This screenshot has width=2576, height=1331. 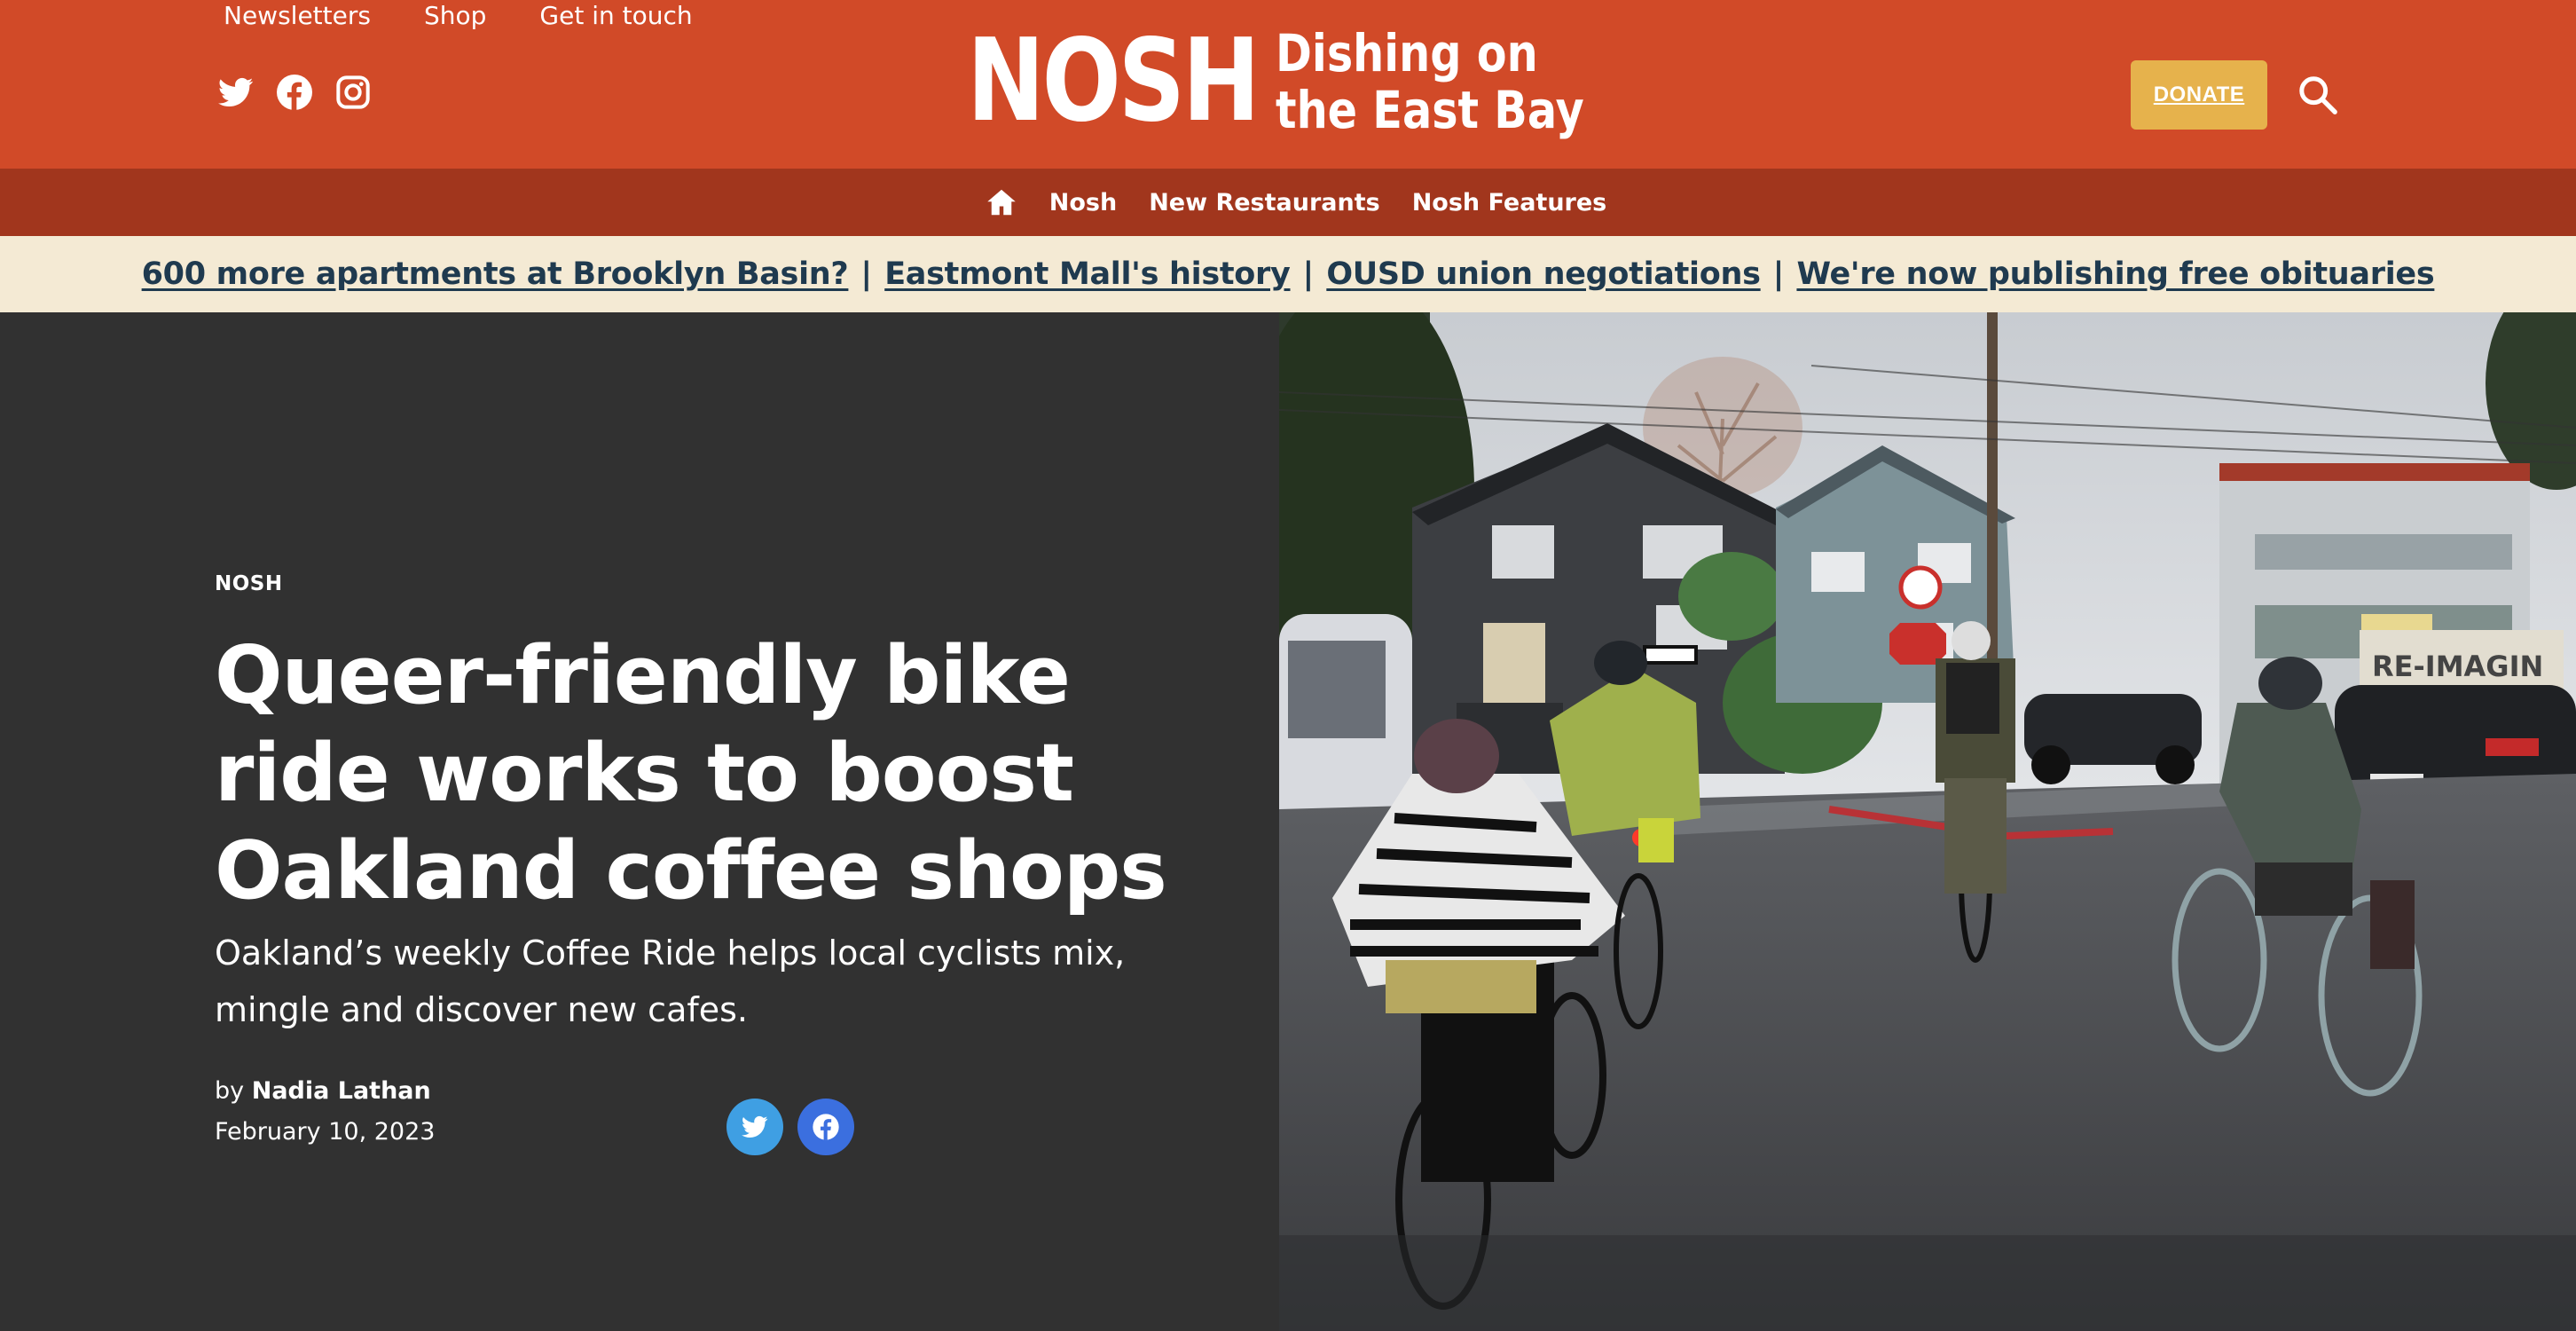 What do you see at coordinates (790, 1127) in the screenshot?
I see `share-buttons` at bounding box center [790, 1127].